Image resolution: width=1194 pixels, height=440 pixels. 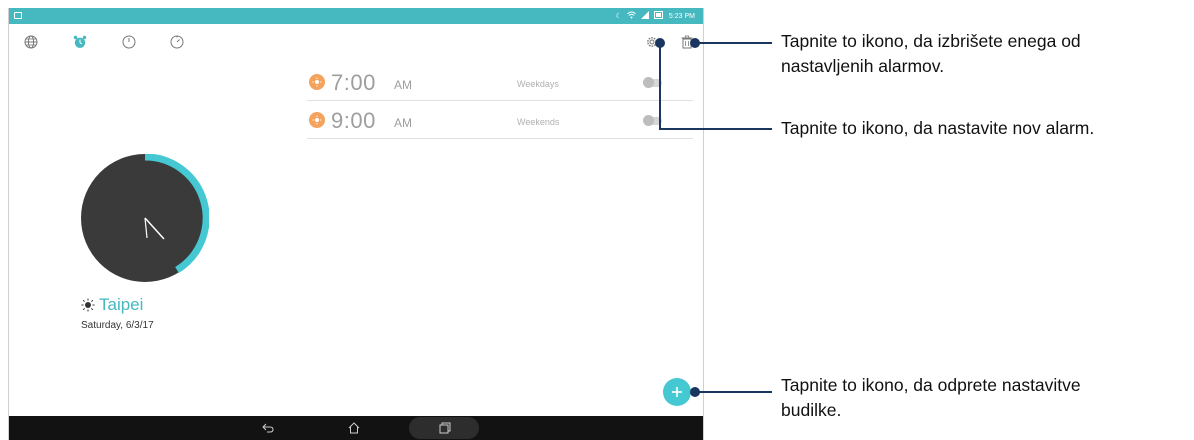 I want to click on navigation-bar, so click(x=356, y=428).